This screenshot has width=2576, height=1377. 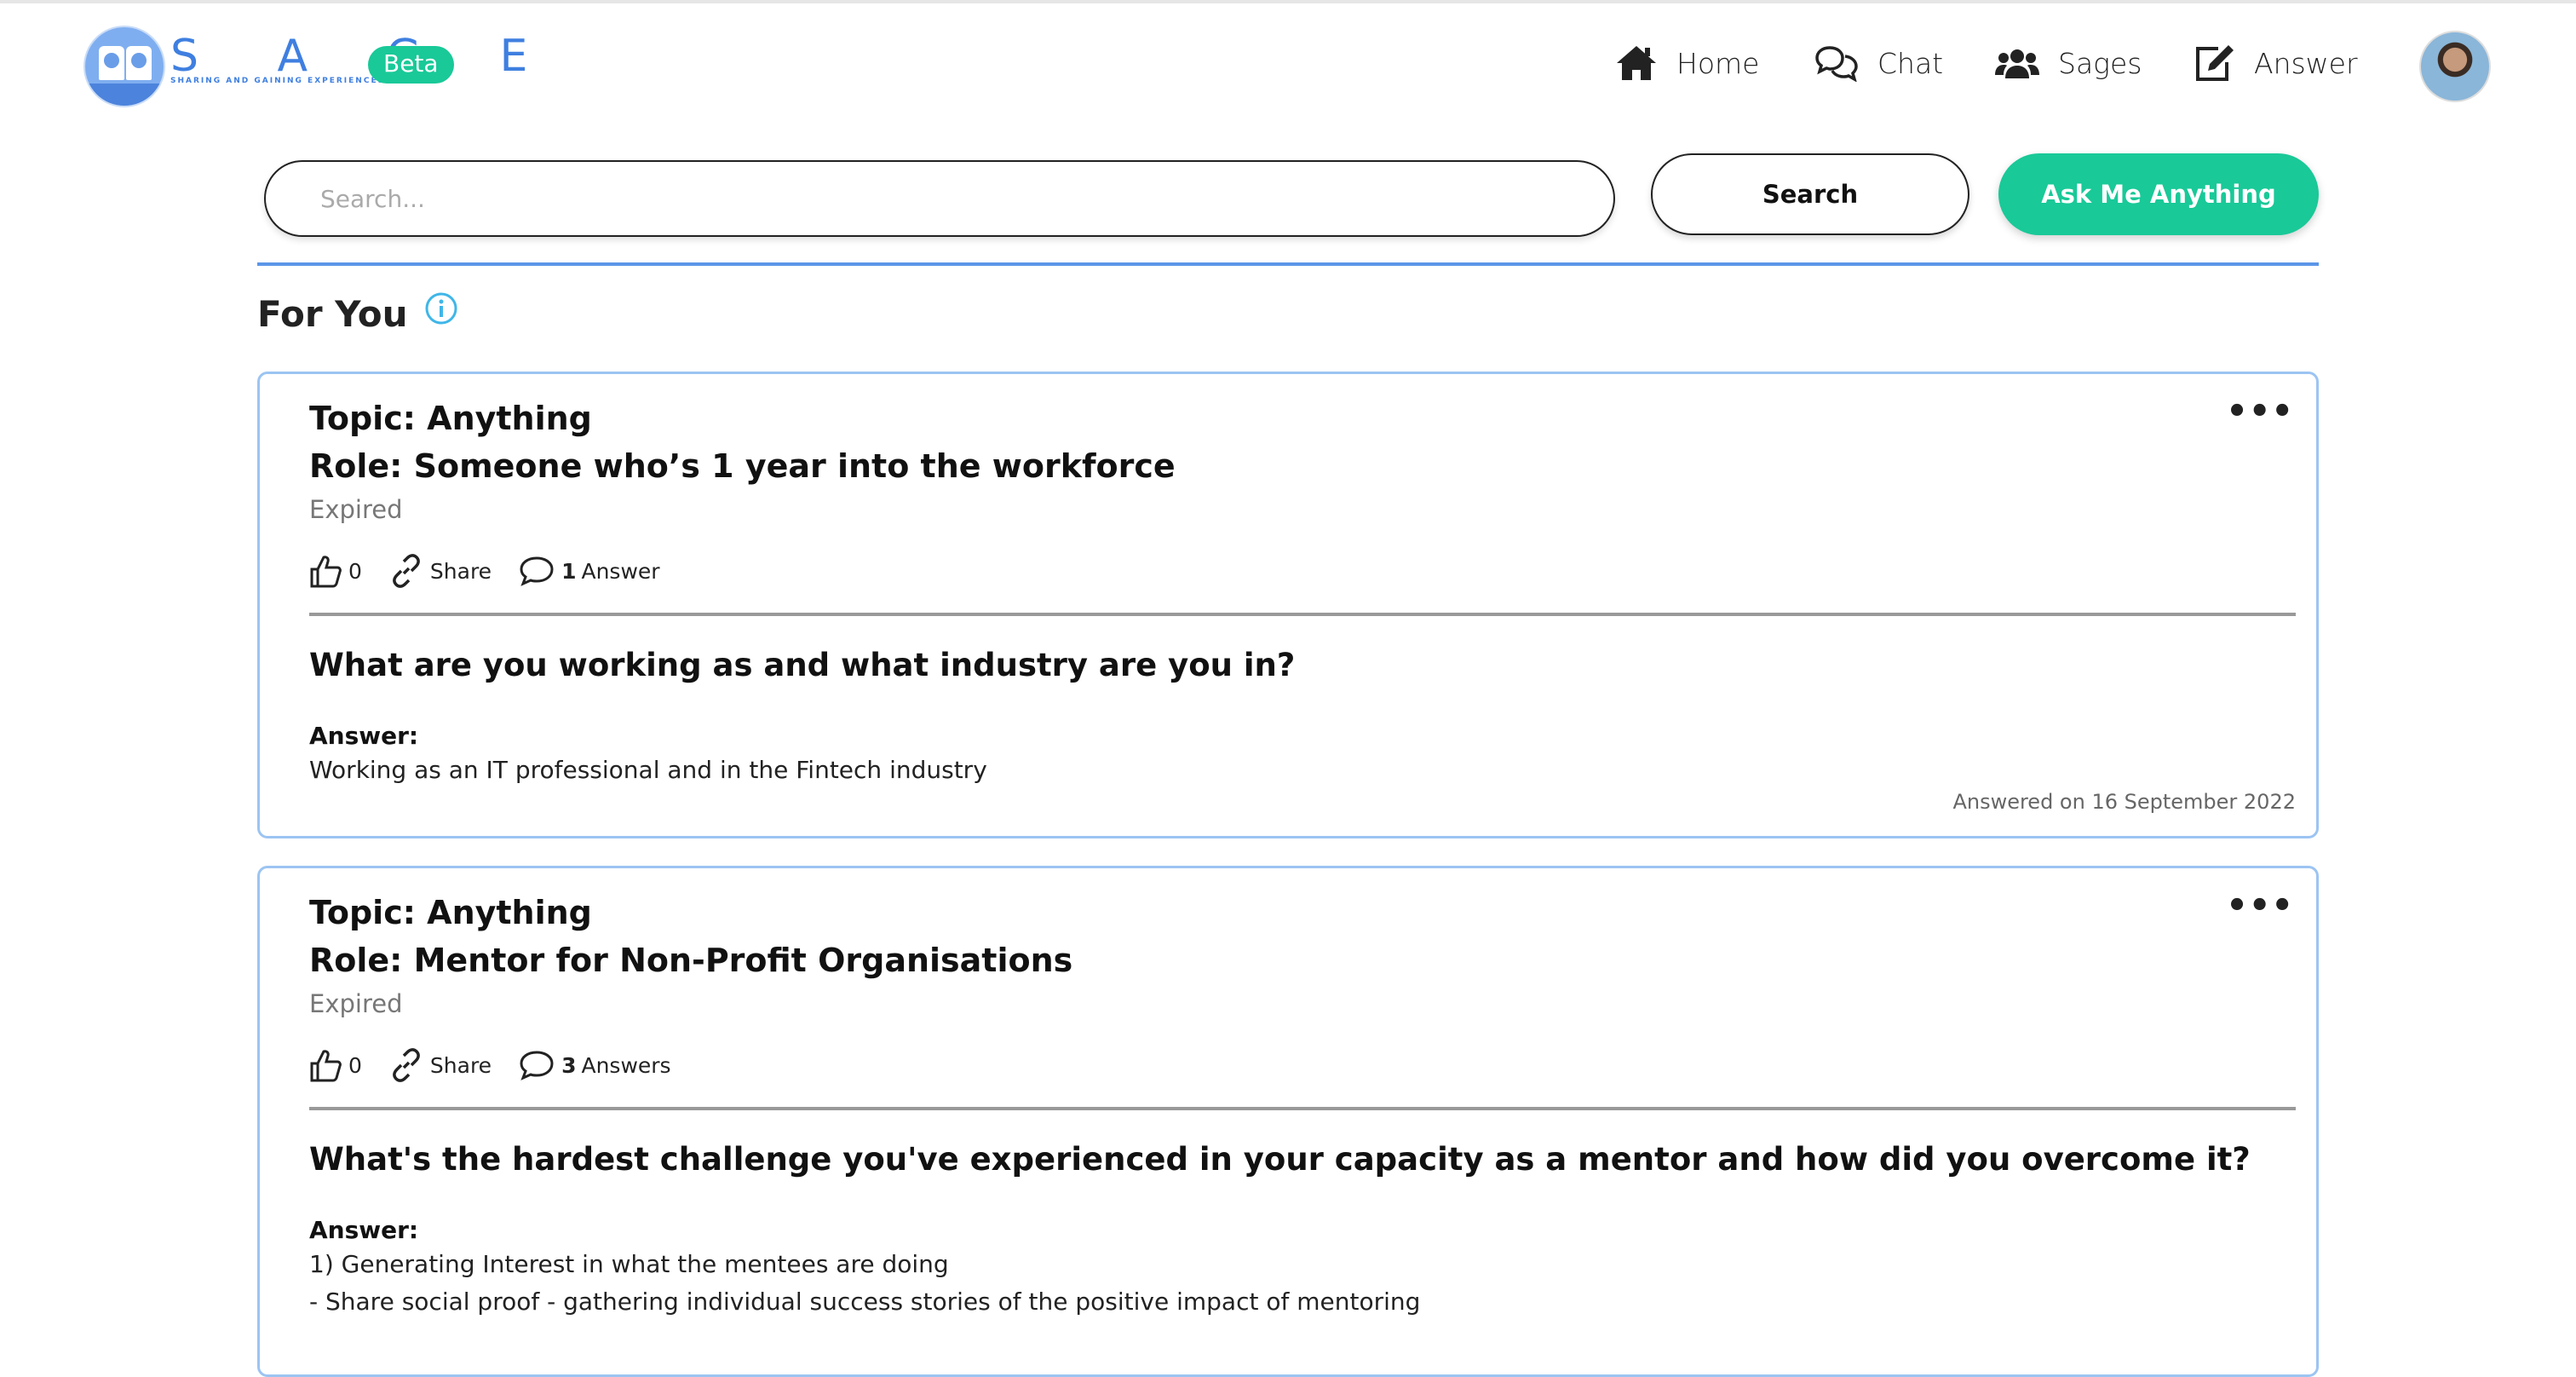 I want to click on edit-icon, so click(x=2215, y=63).